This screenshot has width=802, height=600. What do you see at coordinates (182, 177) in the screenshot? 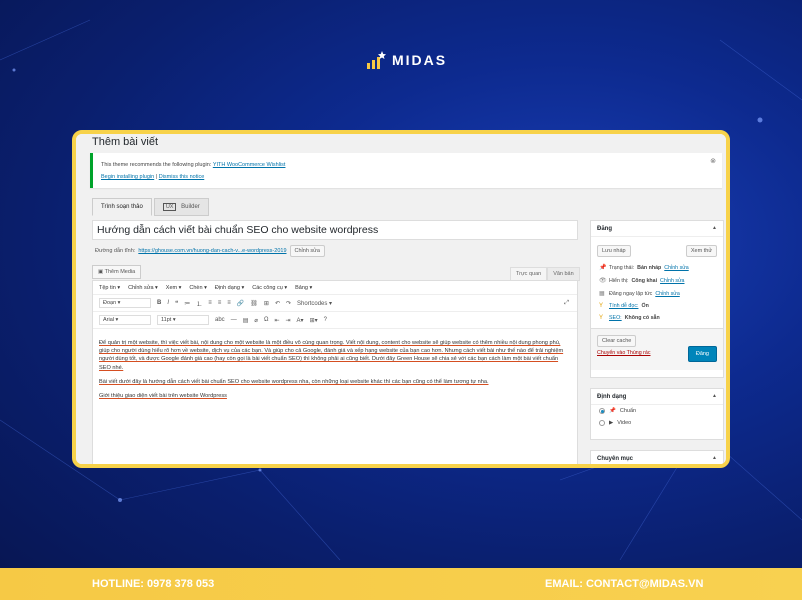
I see `dismiss-notice-link: Dismiss this notice` at bounding box center [182, 177].